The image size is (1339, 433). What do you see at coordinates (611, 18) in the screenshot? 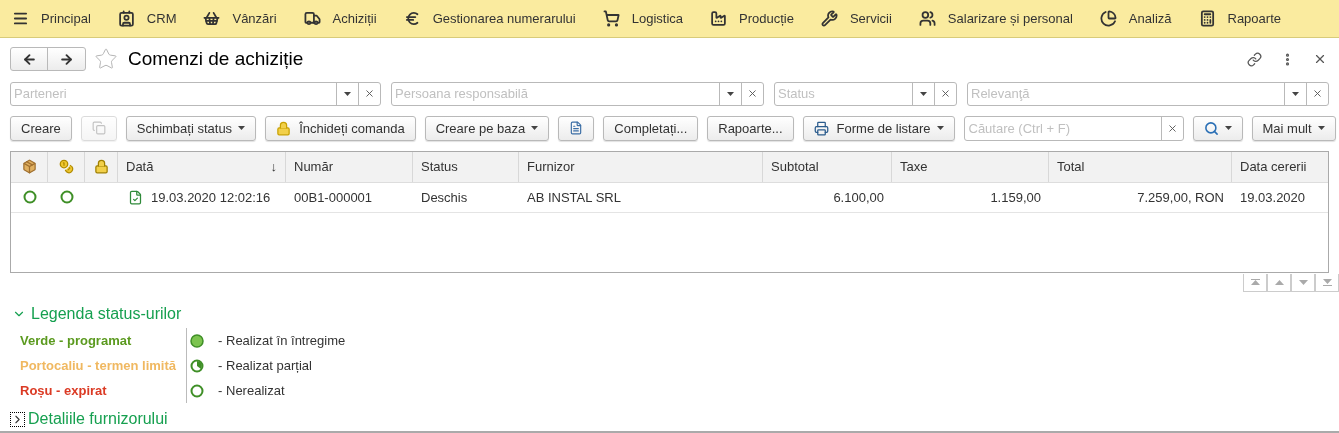
I see `cart-icon` at bounding box center [611, 18].